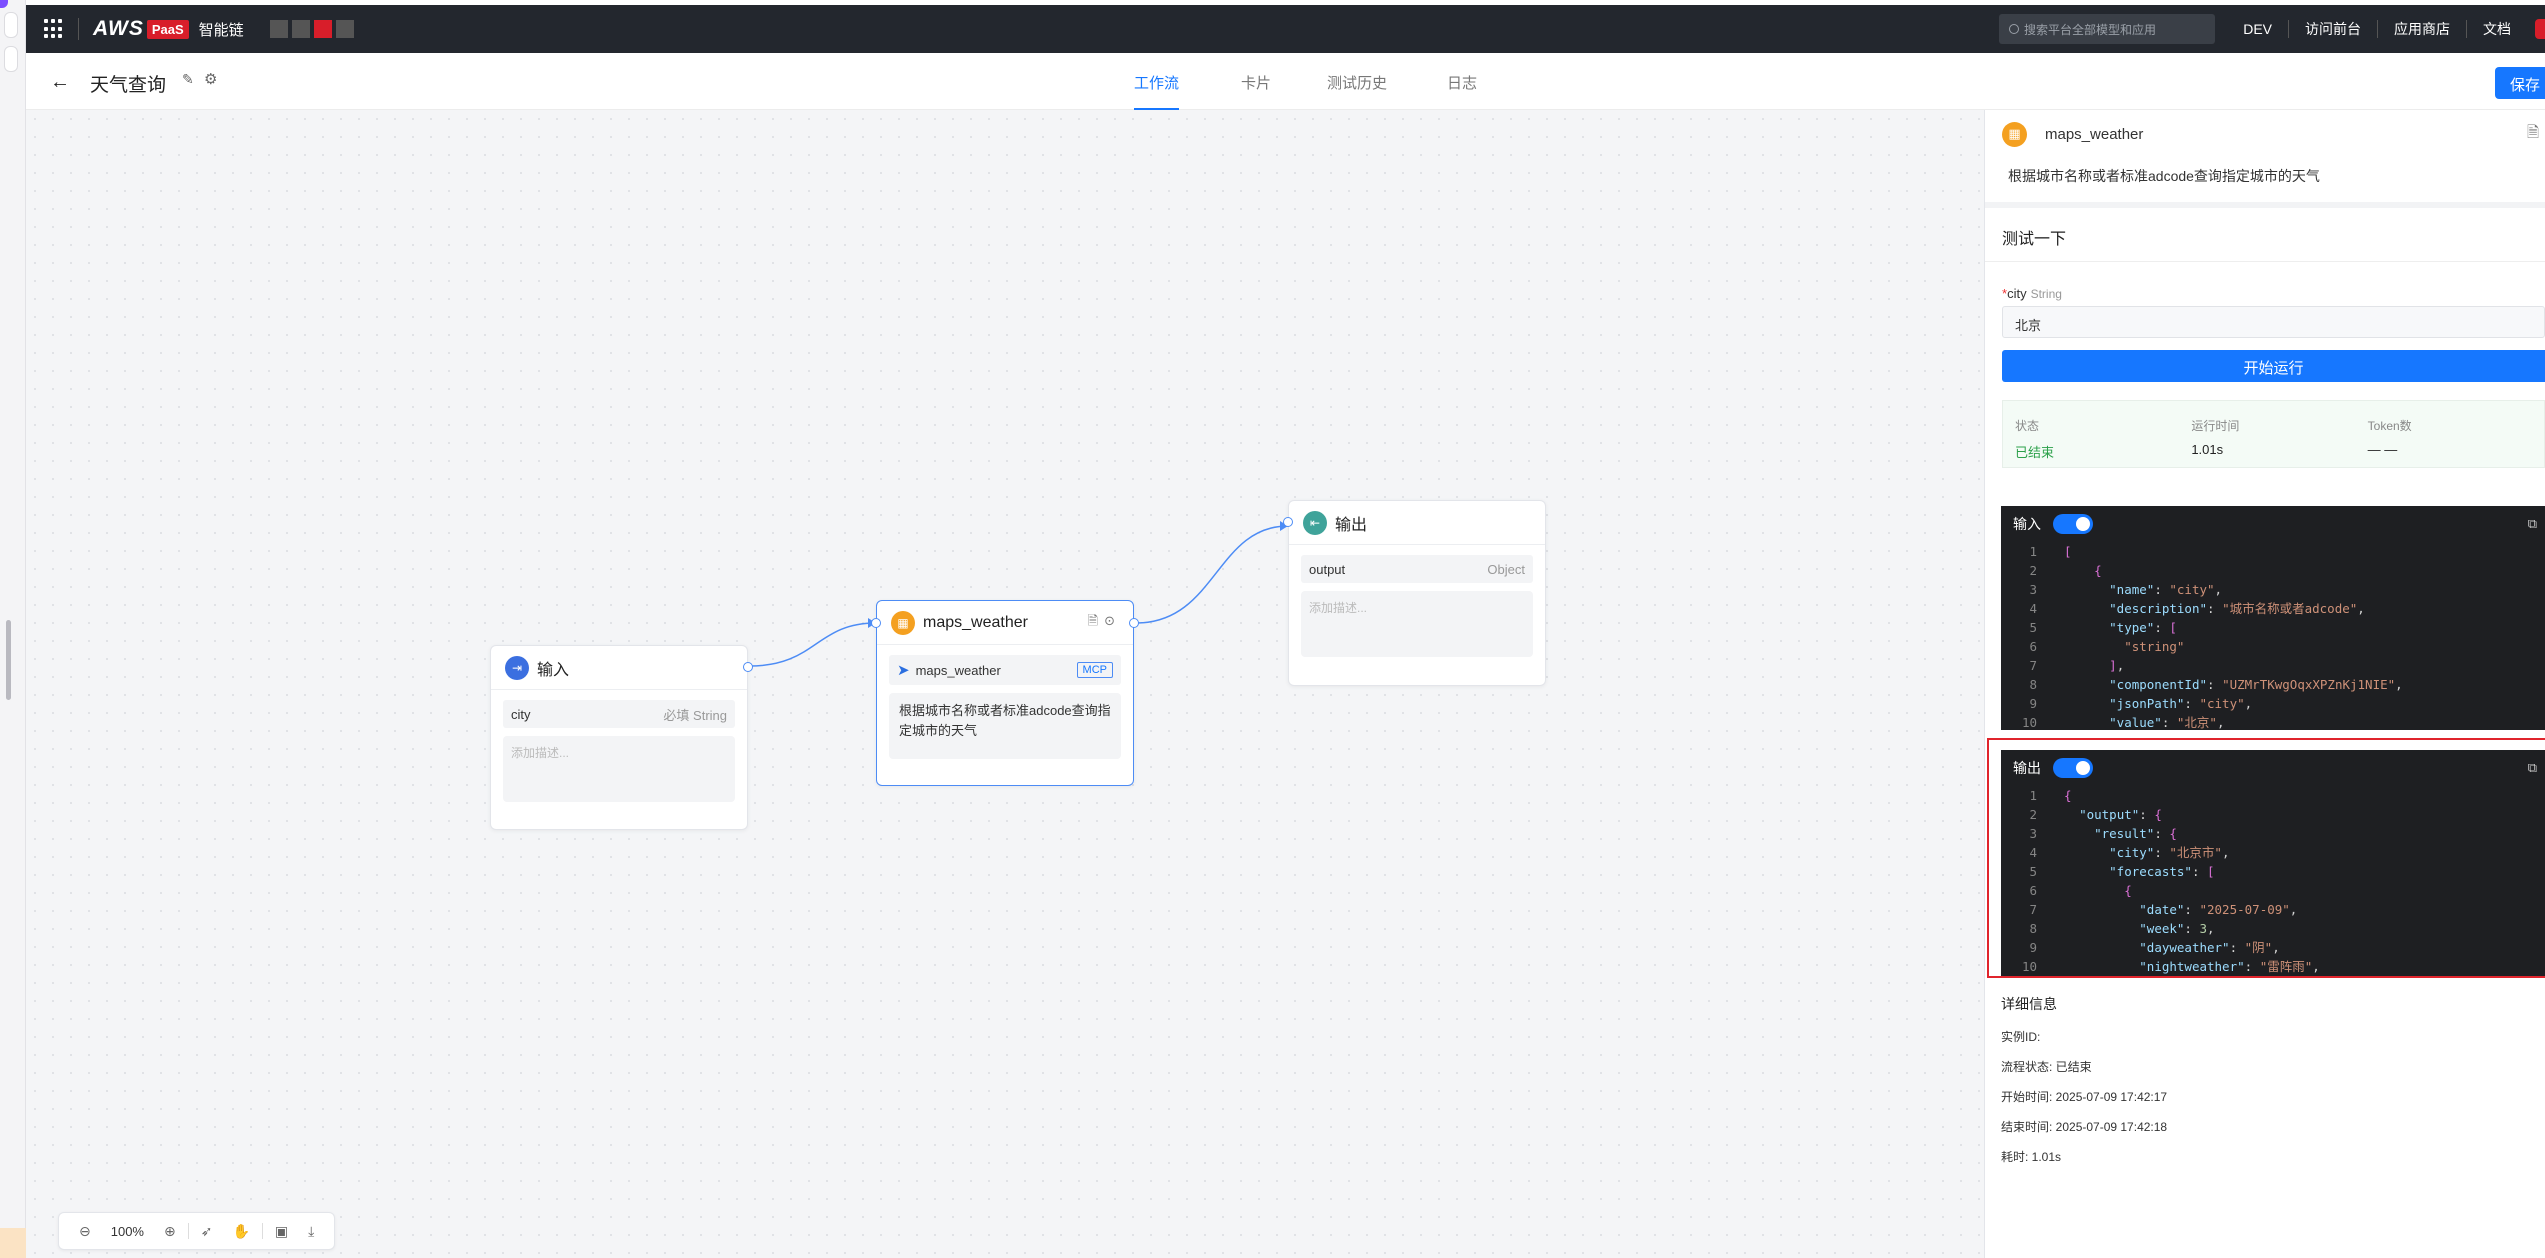  I want to click on save-button: 保存, so click(2520, 83).